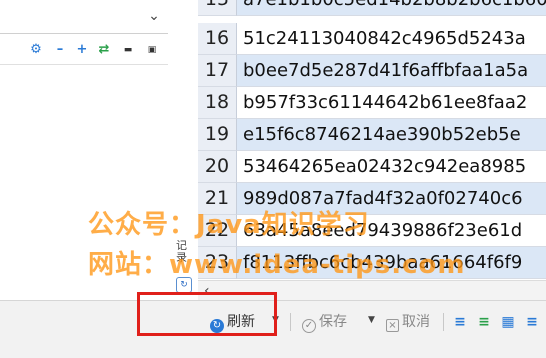 This screenshot has width=546, height=358. What do you see at coordinates (392, 325) in the screenshot?
I see `cancel-icon: ×` at bounding box center [392, 325].